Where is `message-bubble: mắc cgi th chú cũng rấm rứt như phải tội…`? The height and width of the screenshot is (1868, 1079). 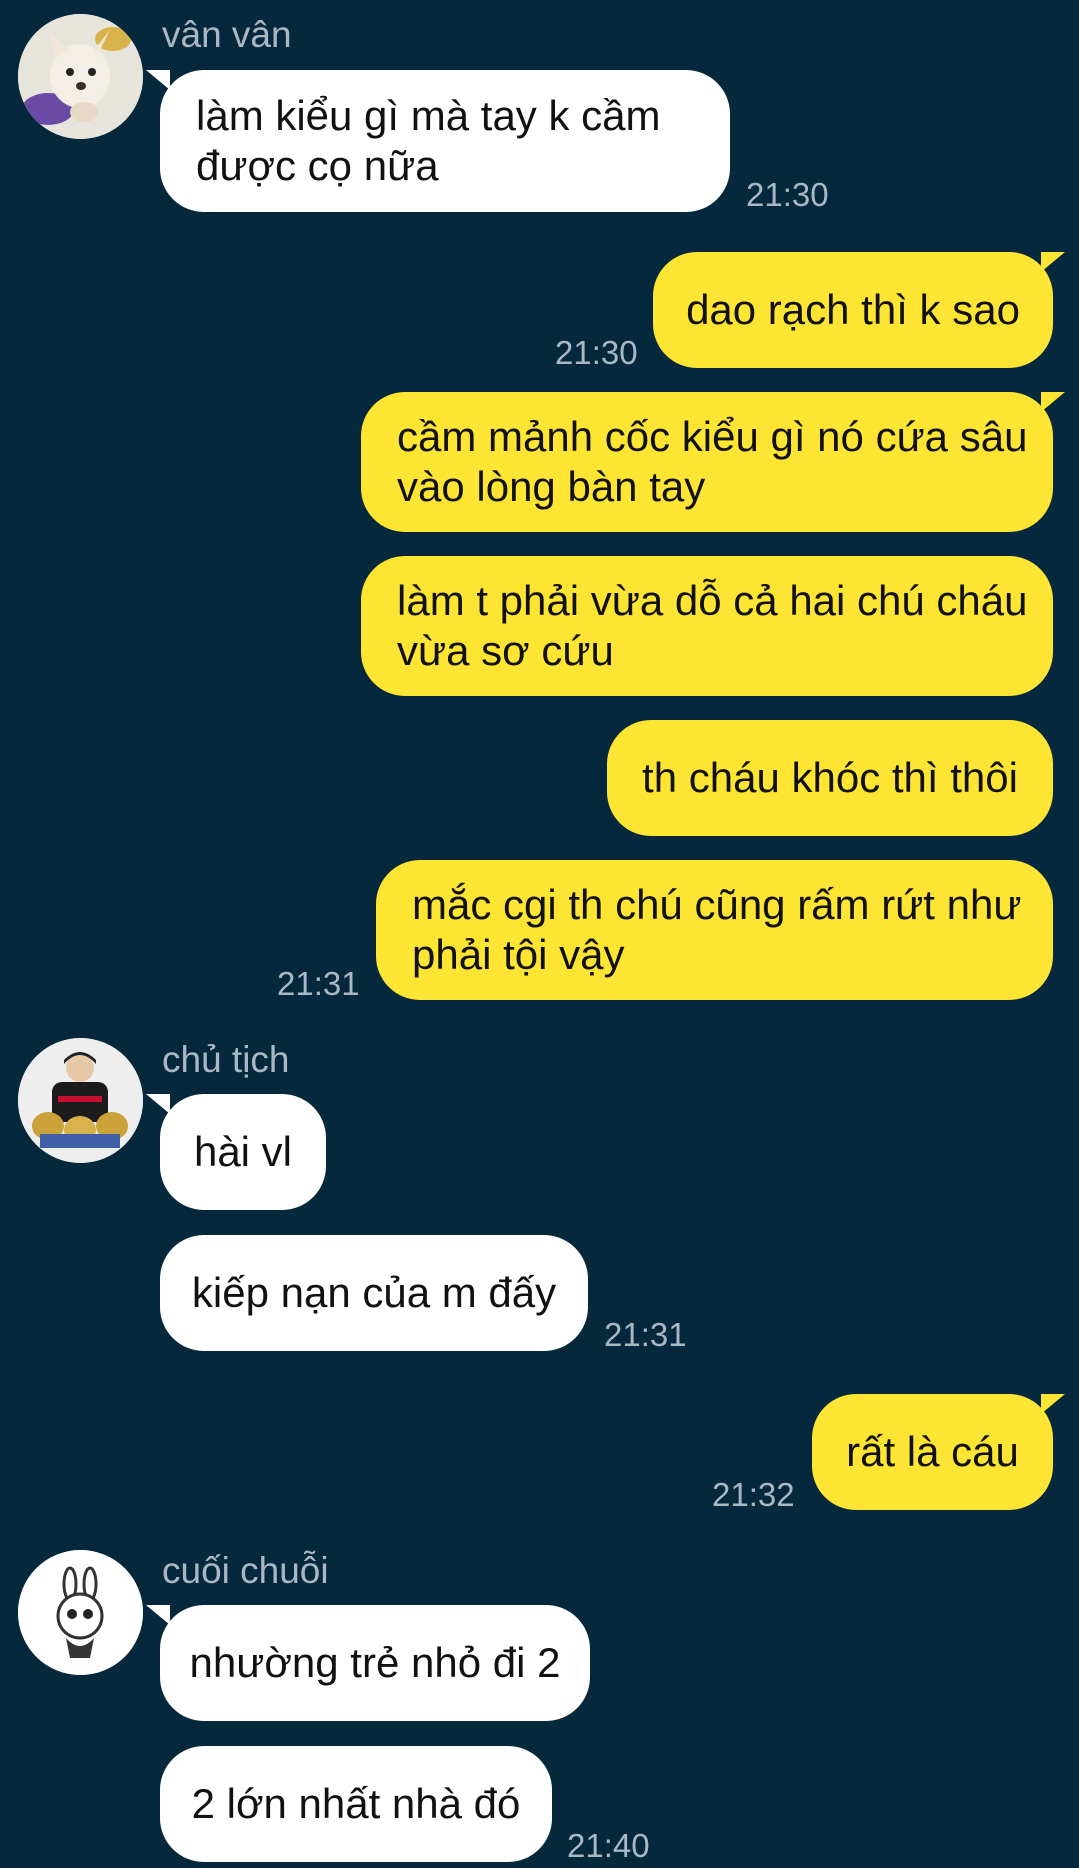 message-bubble: mắc cgi th chú cũng rấm rứt như phải tội… is located at coordinates (714, 930).